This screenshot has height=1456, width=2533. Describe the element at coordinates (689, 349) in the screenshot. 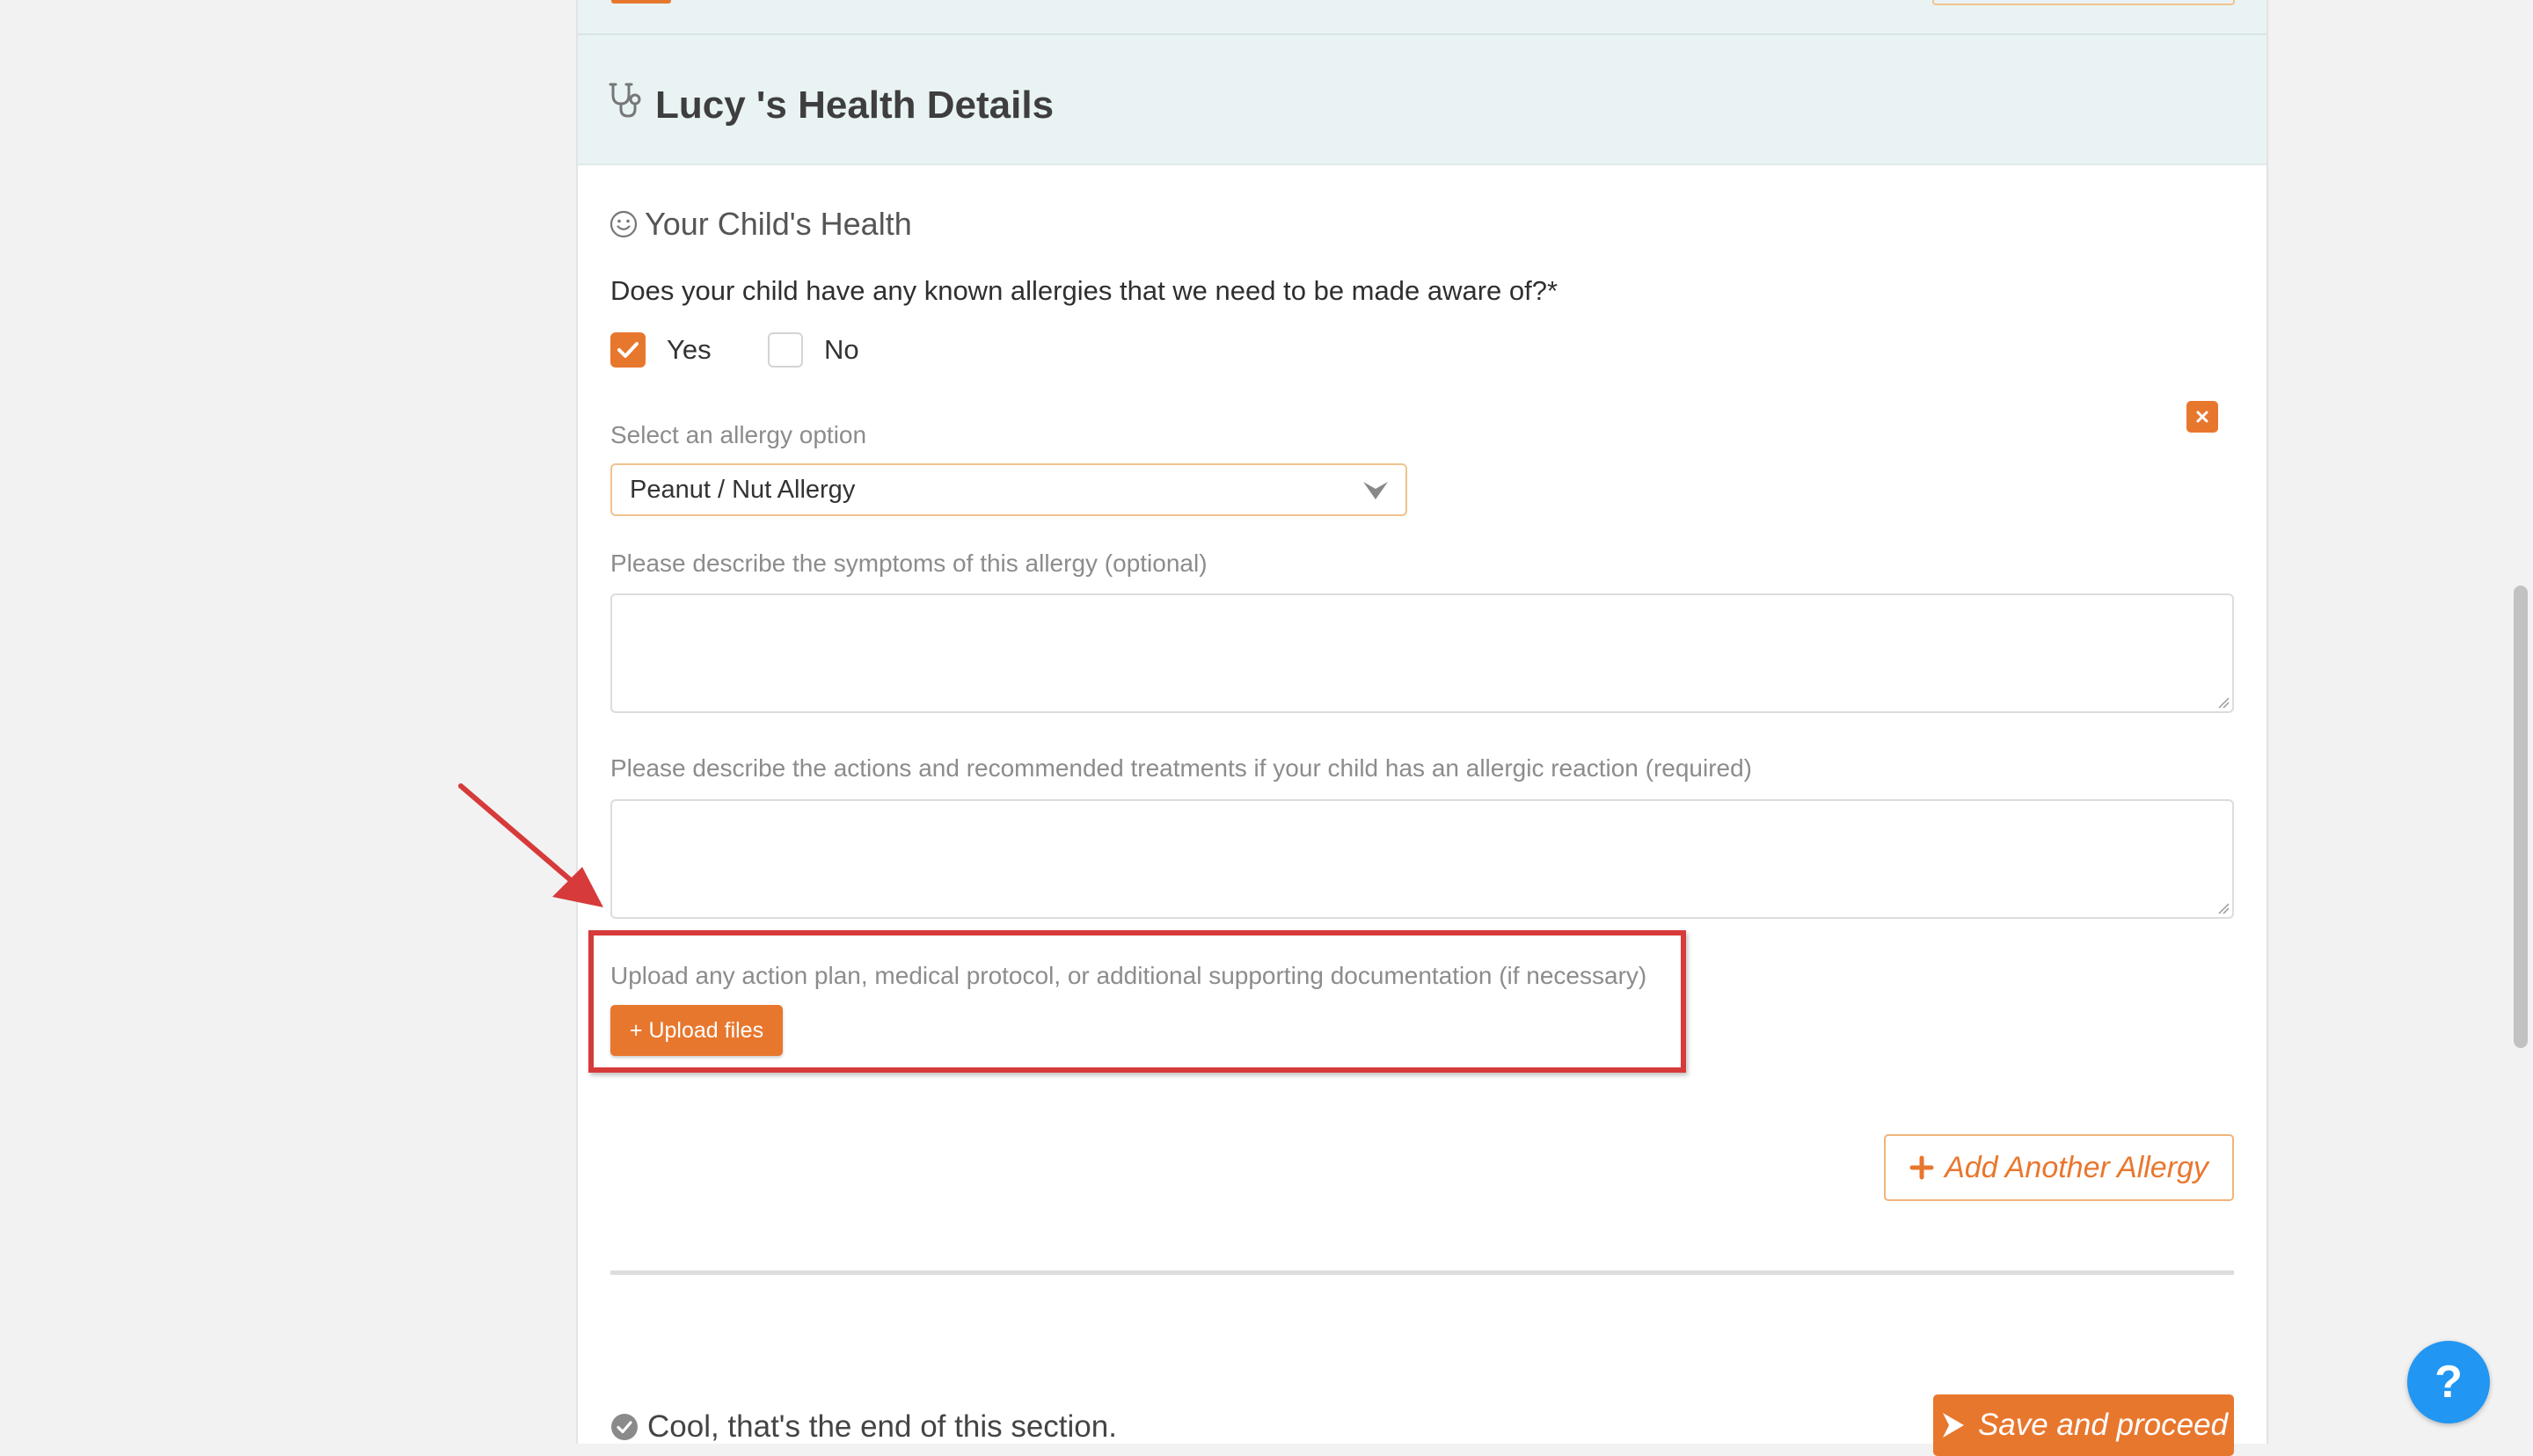

I see `yes-label: Yes` at that location.